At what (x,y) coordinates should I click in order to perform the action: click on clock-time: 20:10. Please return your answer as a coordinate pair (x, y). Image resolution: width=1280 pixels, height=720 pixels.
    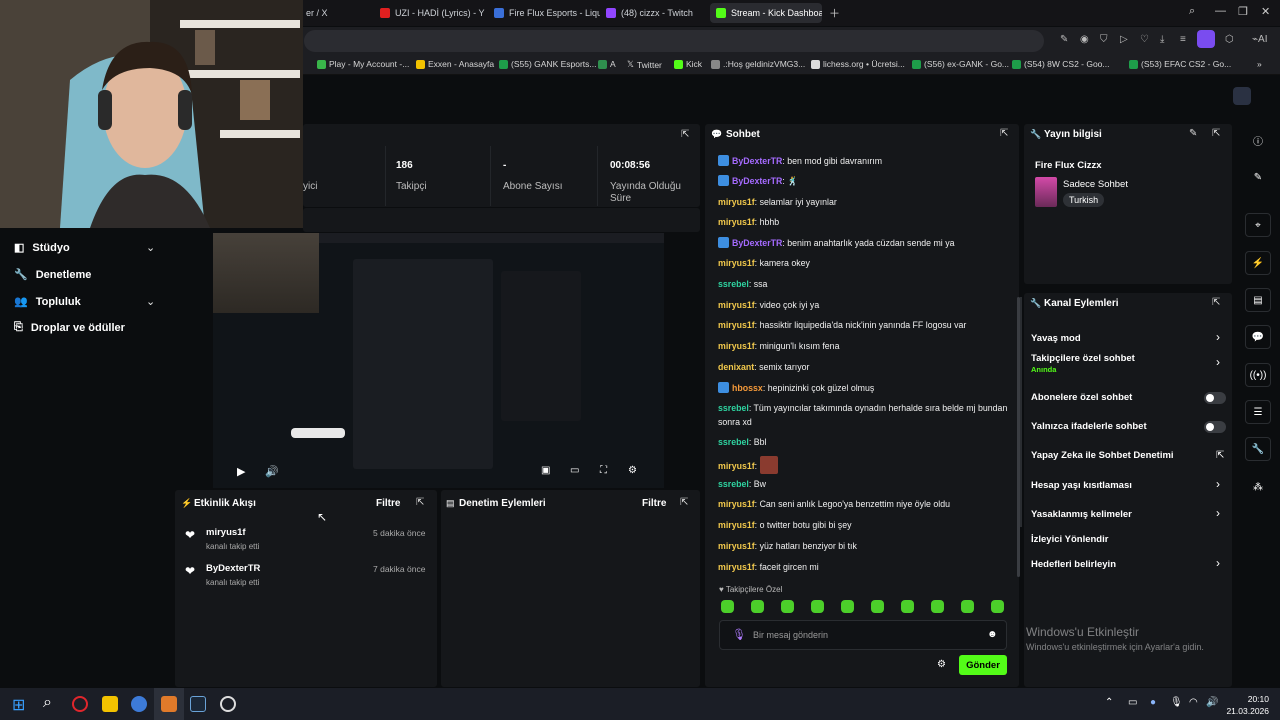
    Looking at the image, I should click on (1249, 699).